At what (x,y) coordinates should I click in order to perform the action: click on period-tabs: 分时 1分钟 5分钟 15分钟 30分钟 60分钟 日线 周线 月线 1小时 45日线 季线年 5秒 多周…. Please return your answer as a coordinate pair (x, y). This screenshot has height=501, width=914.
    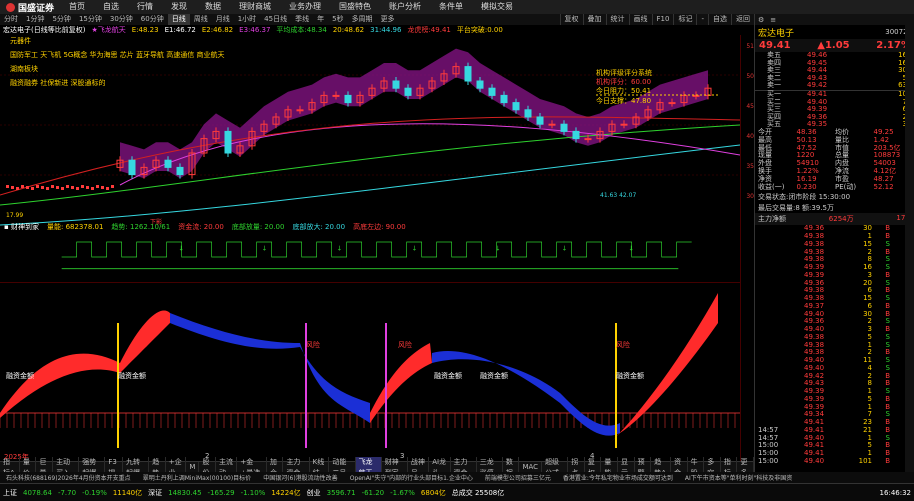
    Looking at the image, I should click on (199, 19).